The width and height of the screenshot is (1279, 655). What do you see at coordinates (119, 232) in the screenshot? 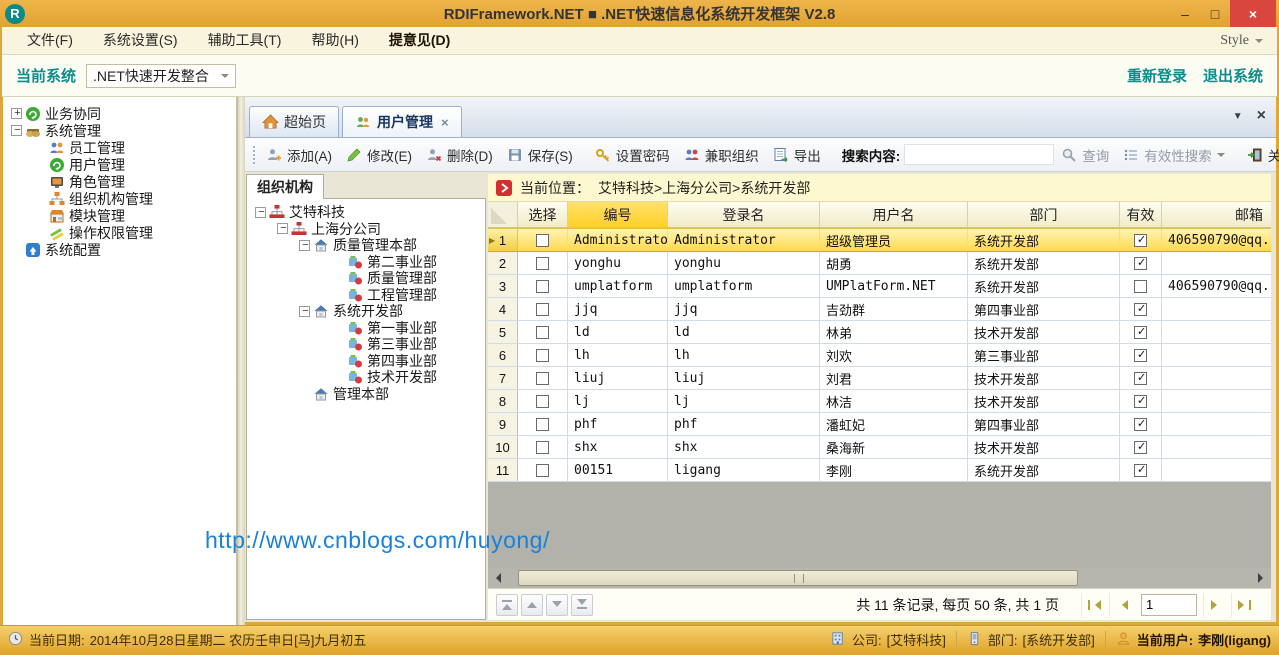
I see `nav-item-permission-mgmt: 操作权限管理` at bounding box center [119, 232].